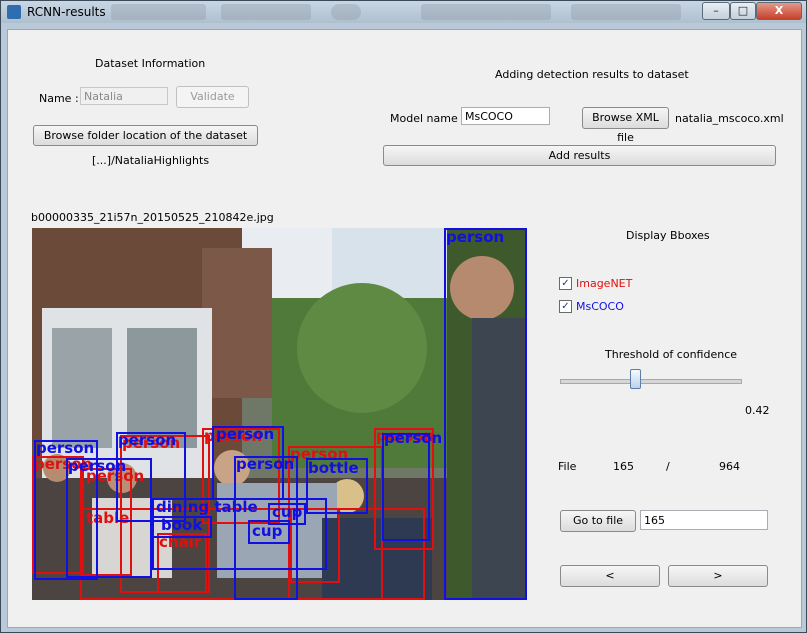  I want to click on file-label: File, so click(567, 466).